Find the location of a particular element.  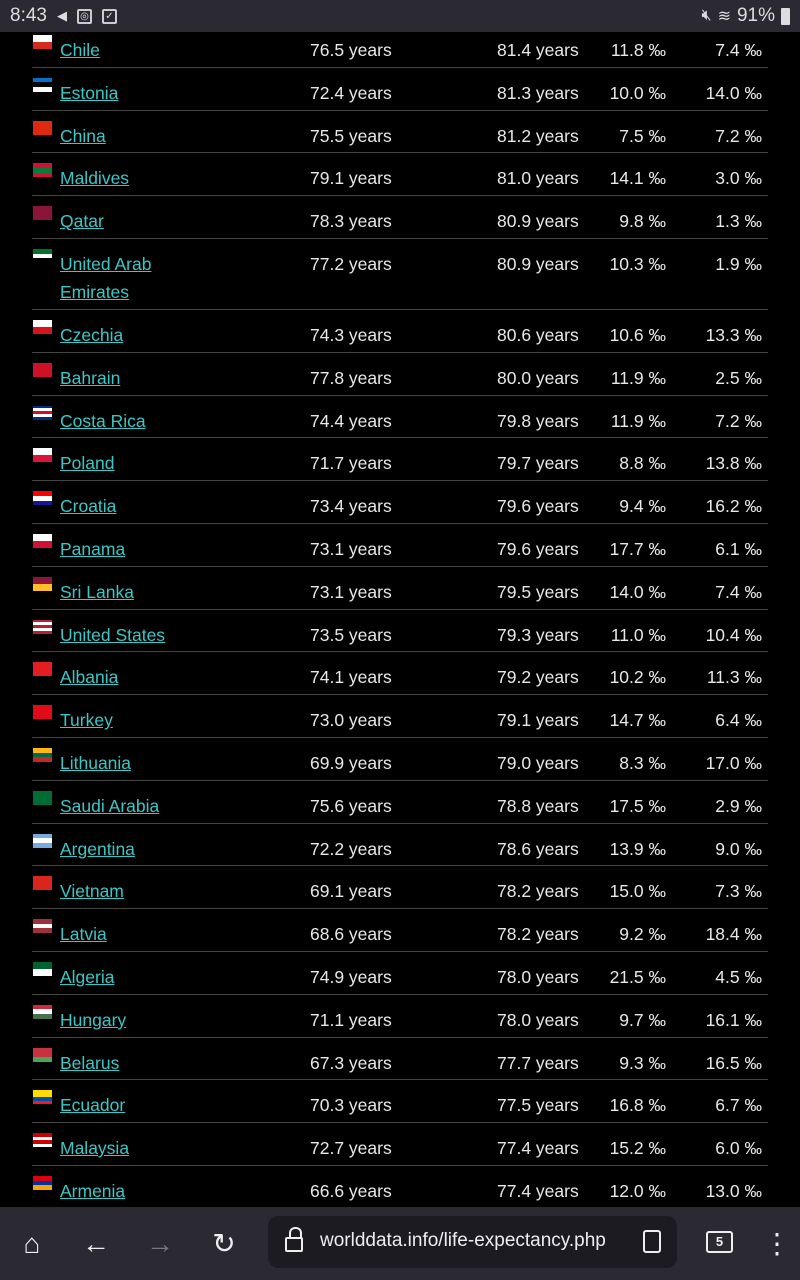

url-text: worlddata.info/life-expectancy.php is located at coordinates (463, 1240).